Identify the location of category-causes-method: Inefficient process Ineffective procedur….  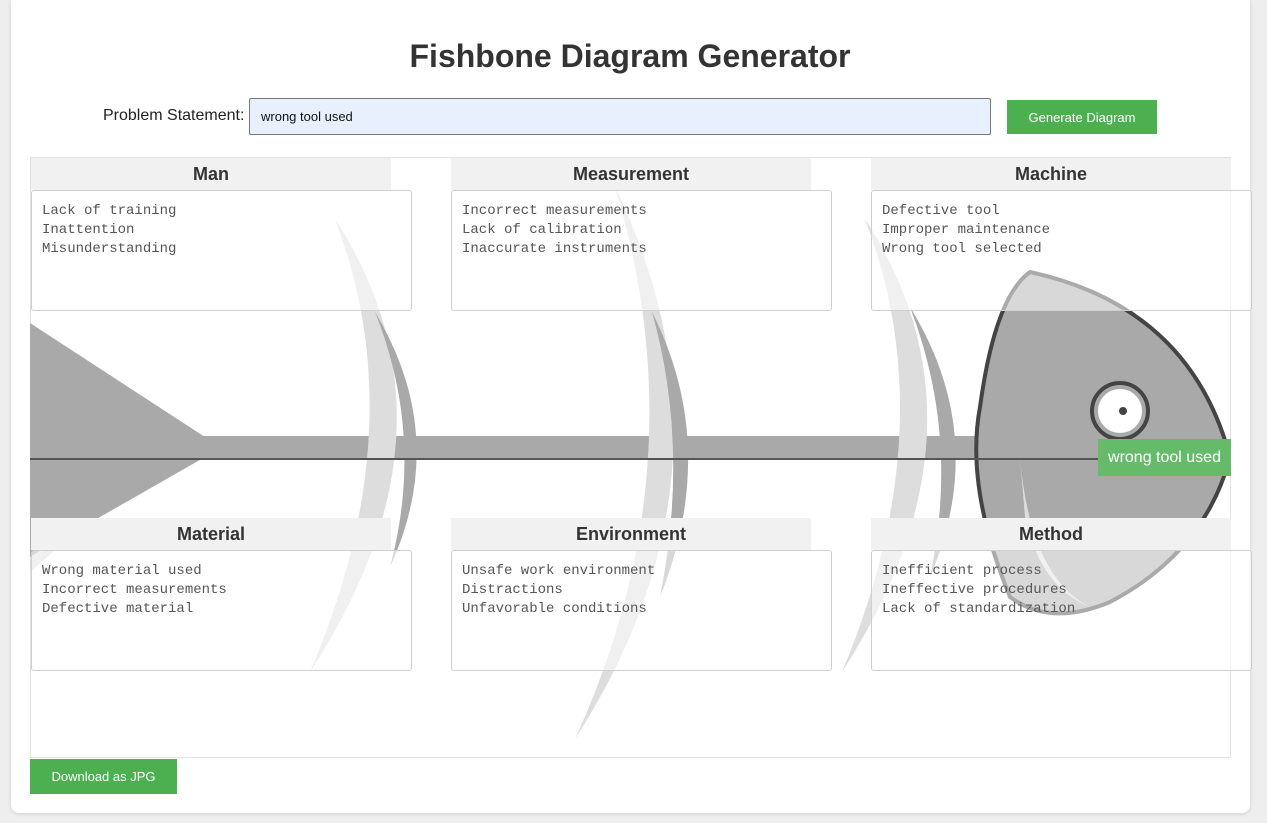
(1061, 610).